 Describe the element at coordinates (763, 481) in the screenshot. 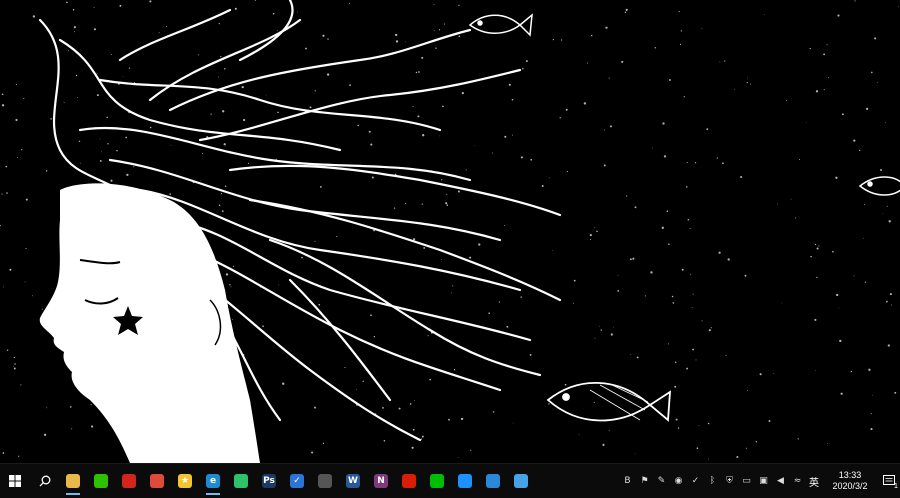

I see `network-icon: ▣` at that location.